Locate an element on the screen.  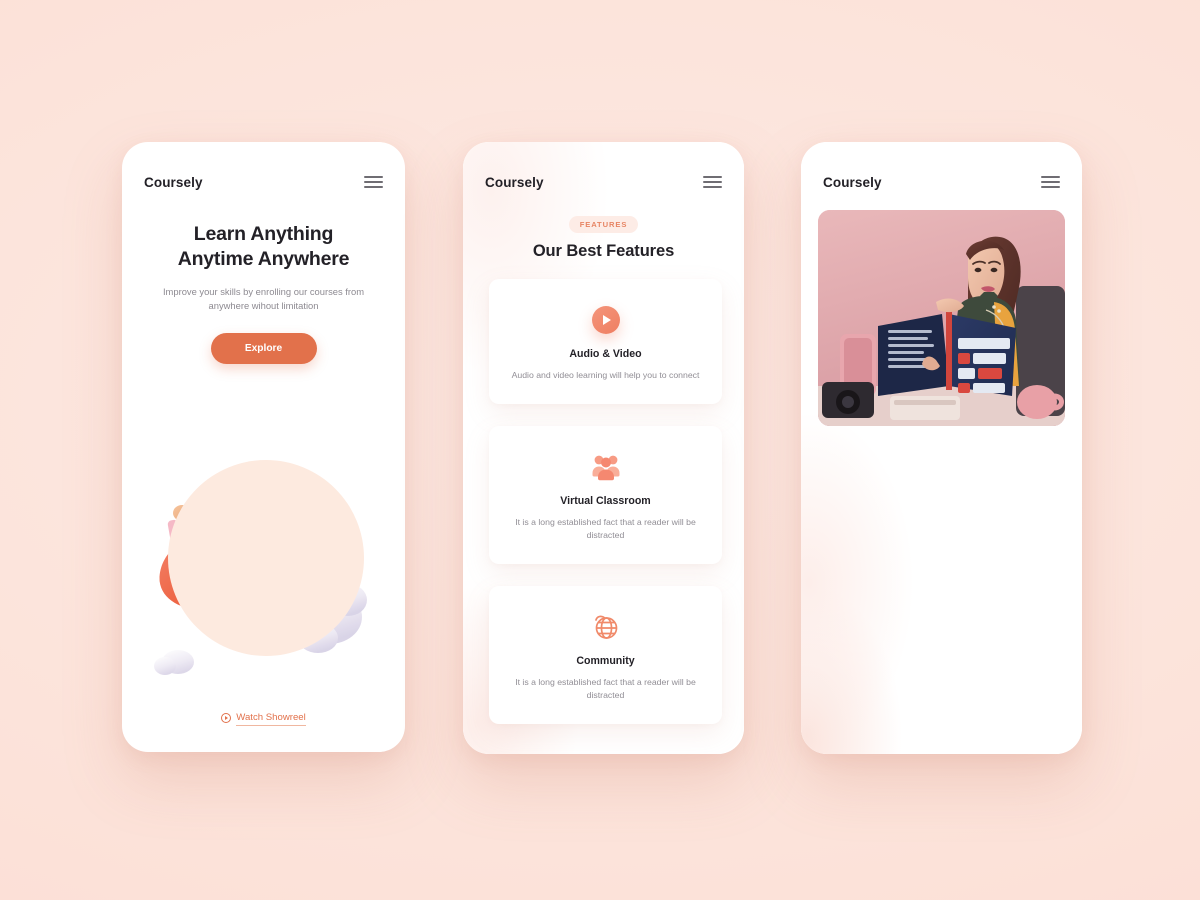
illustration-backdrop-circle is located at coordinates (266, 558).